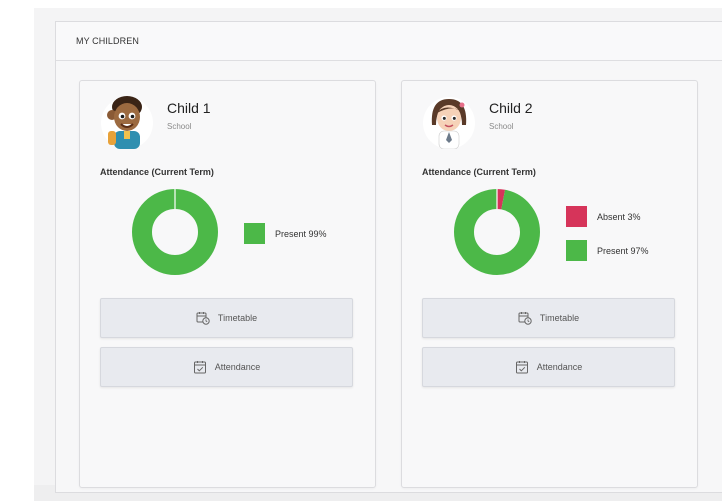 This screenshot has height=501, width=722. I want to click on legend-label-present: Present 97%, so click(623, 250).